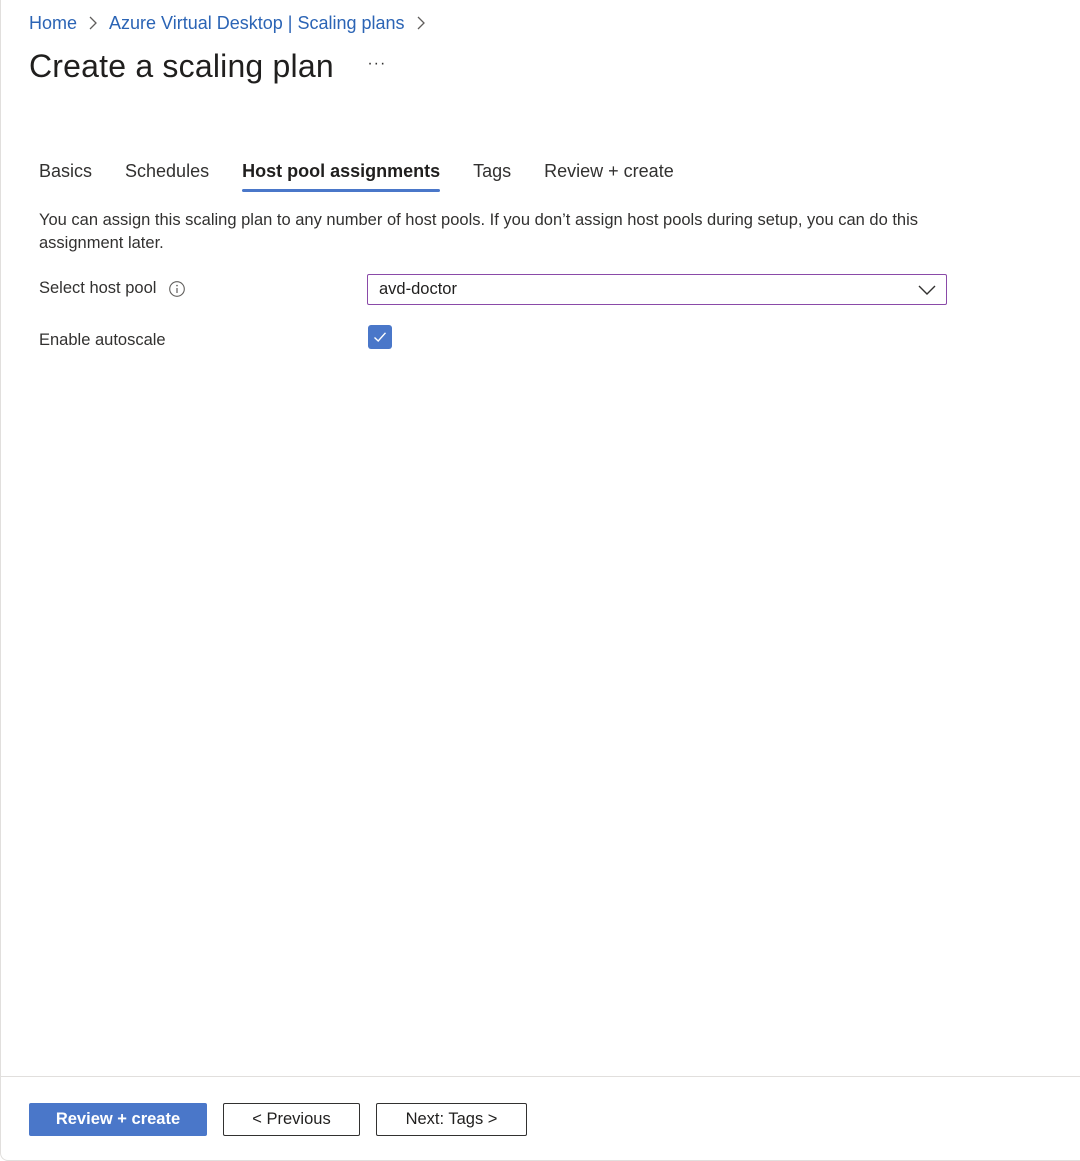  I want to click on title-row: Create a scaling plan ···, so click(210, 66).